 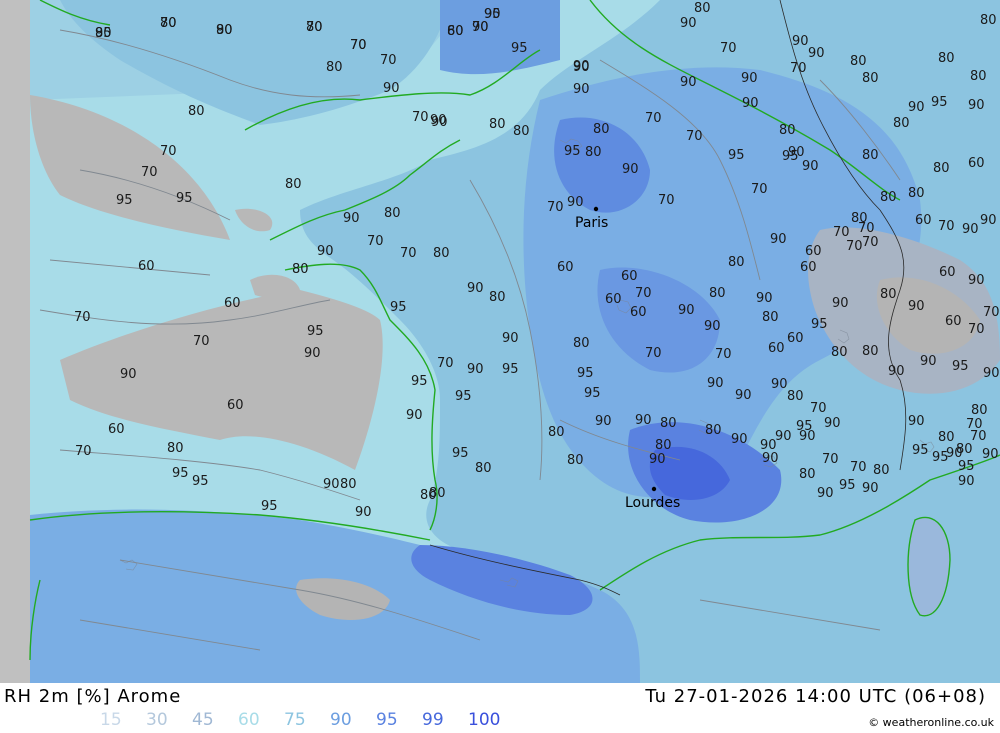 I want to click on legend-item: 45, so click(x=203, y=720).